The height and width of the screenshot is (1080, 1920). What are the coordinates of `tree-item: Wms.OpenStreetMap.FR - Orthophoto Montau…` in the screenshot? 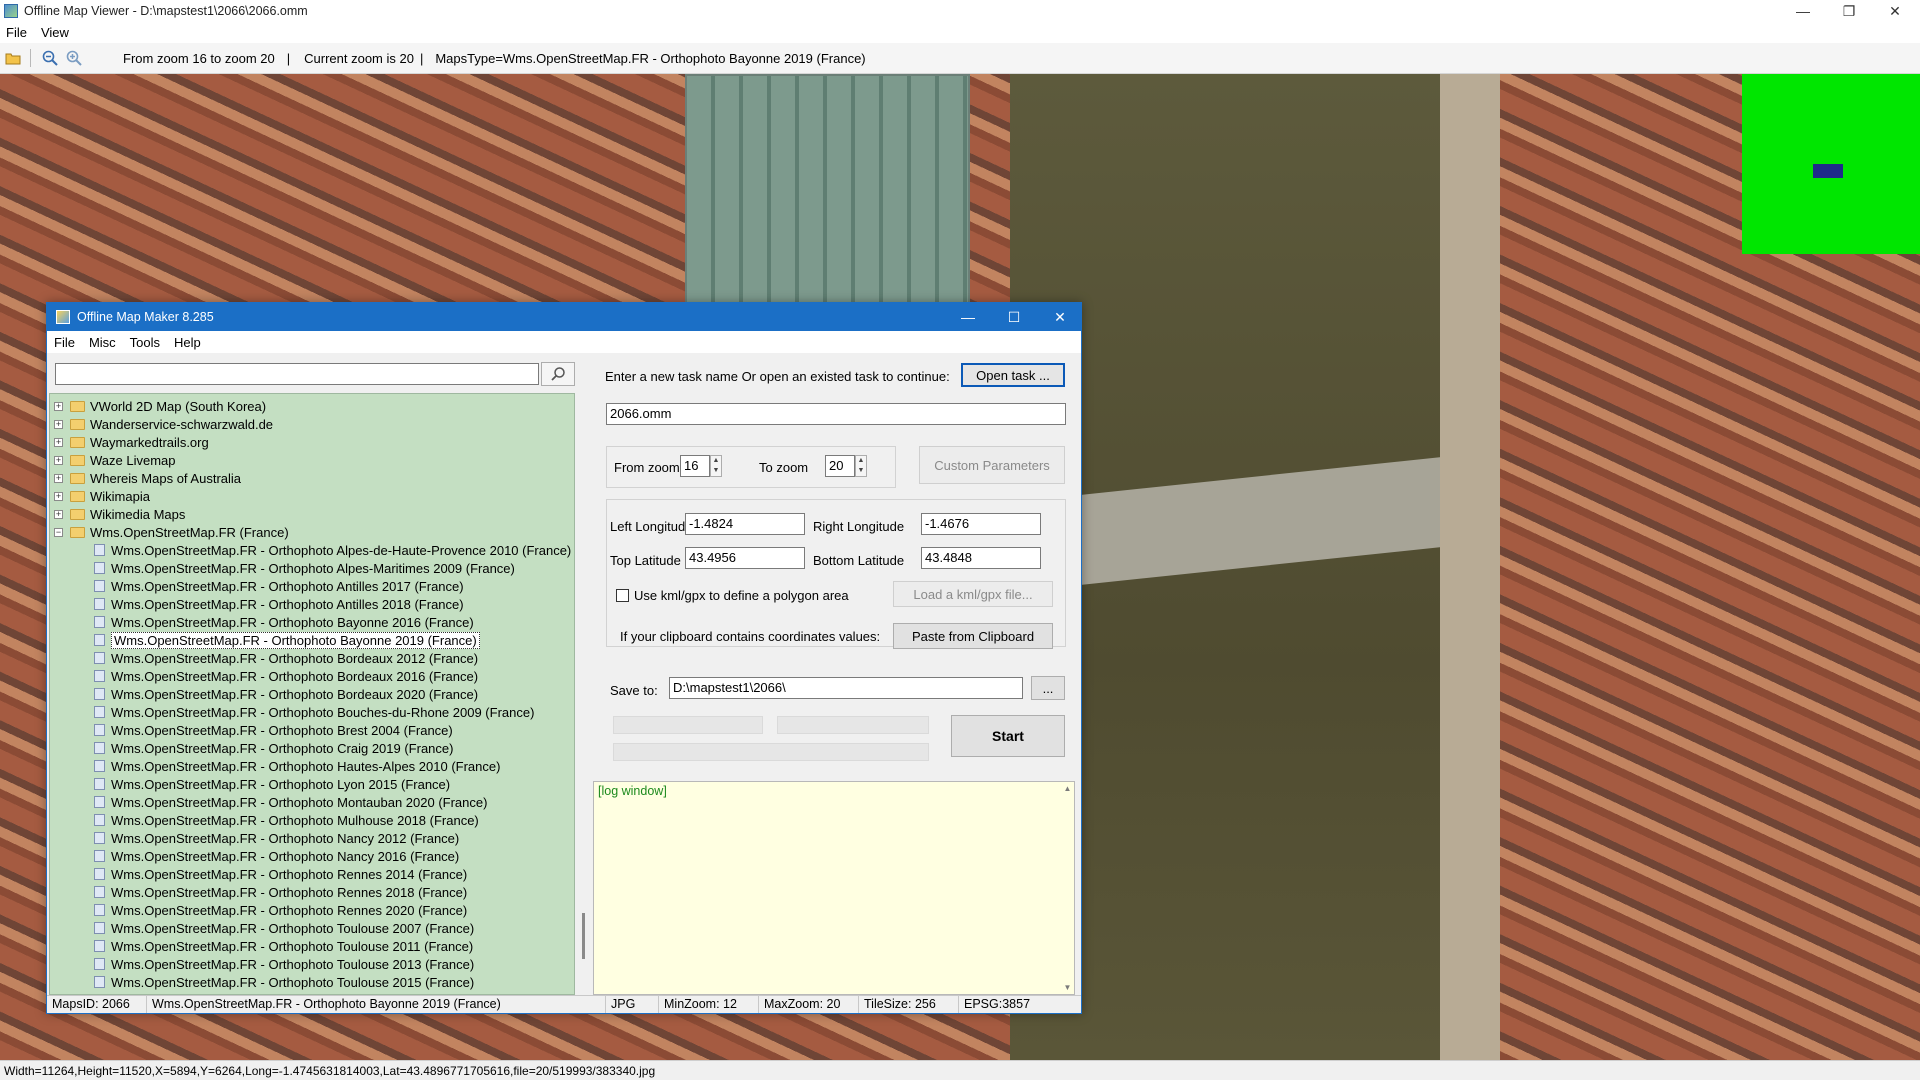 It's located at (290, 802).